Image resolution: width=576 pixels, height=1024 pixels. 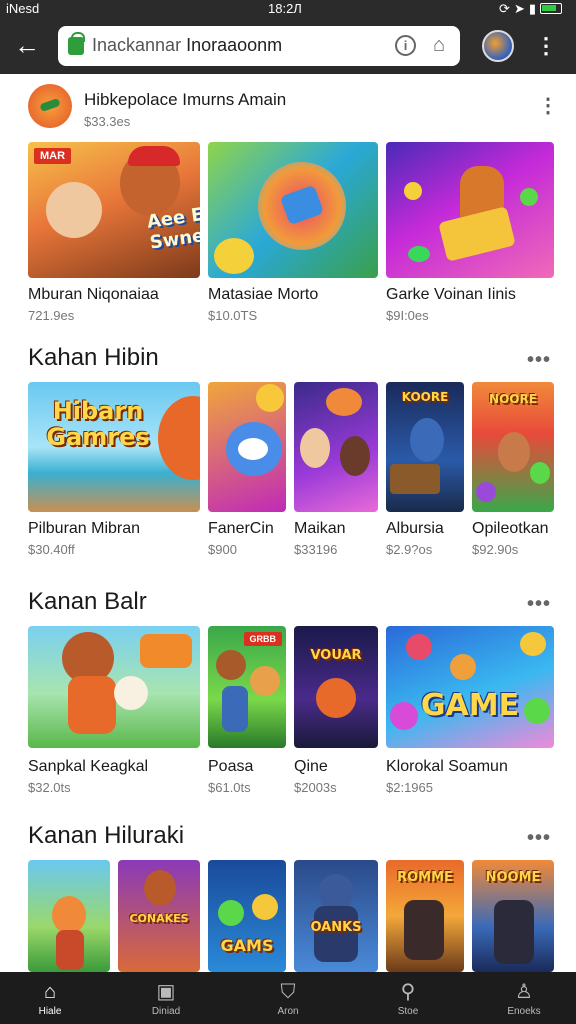 I want to click on game-card, so click(x=69, y=916).